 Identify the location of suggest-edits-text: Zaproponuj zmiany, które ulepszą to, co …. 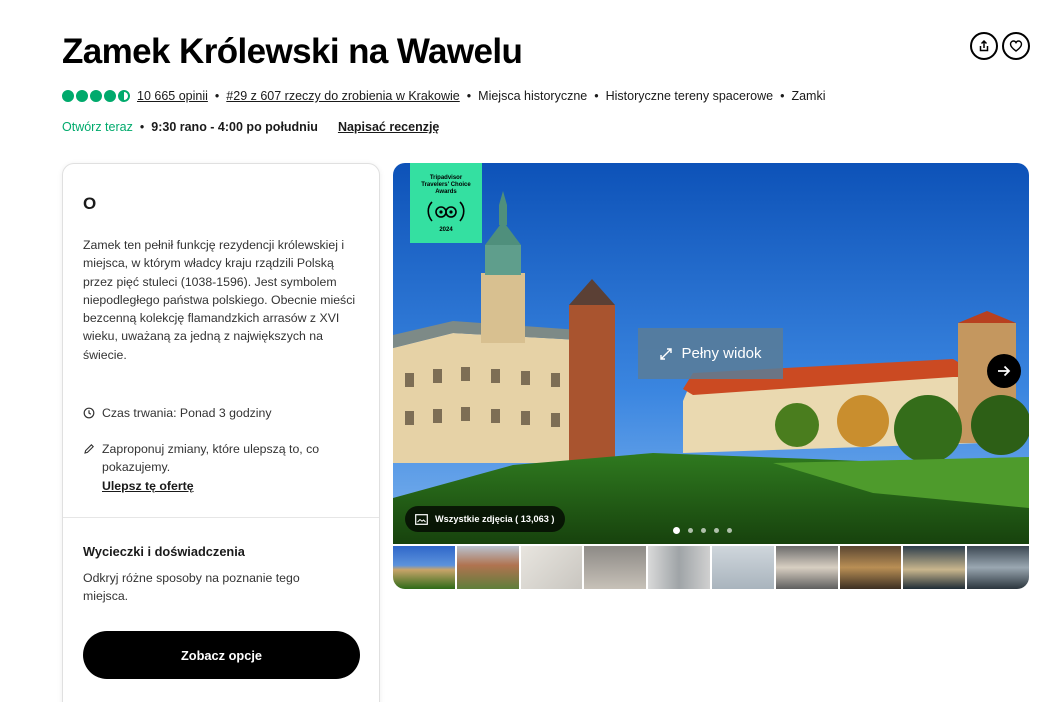
(211, 458).